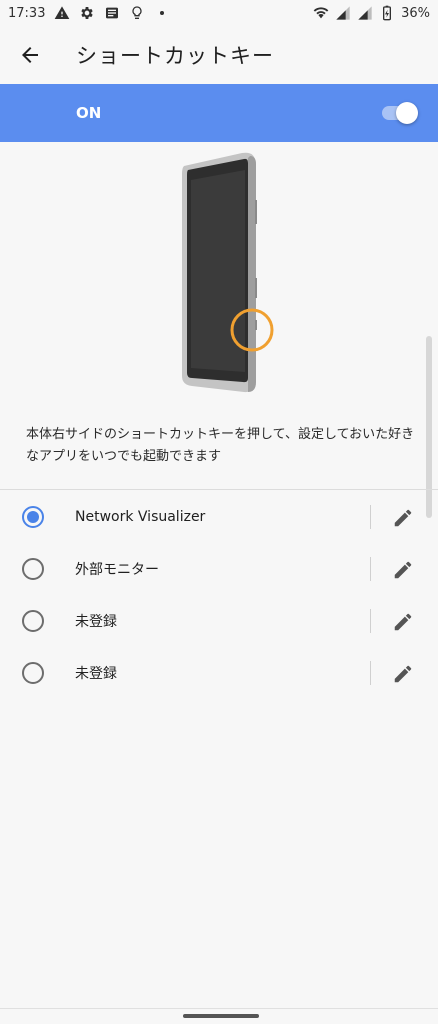 Image resolution: width=438 pixels, height=1024 pixels. Describe the element at coordinates (140, 517) in the screenshot. I see `option-label: Network Visualizer` at that location.